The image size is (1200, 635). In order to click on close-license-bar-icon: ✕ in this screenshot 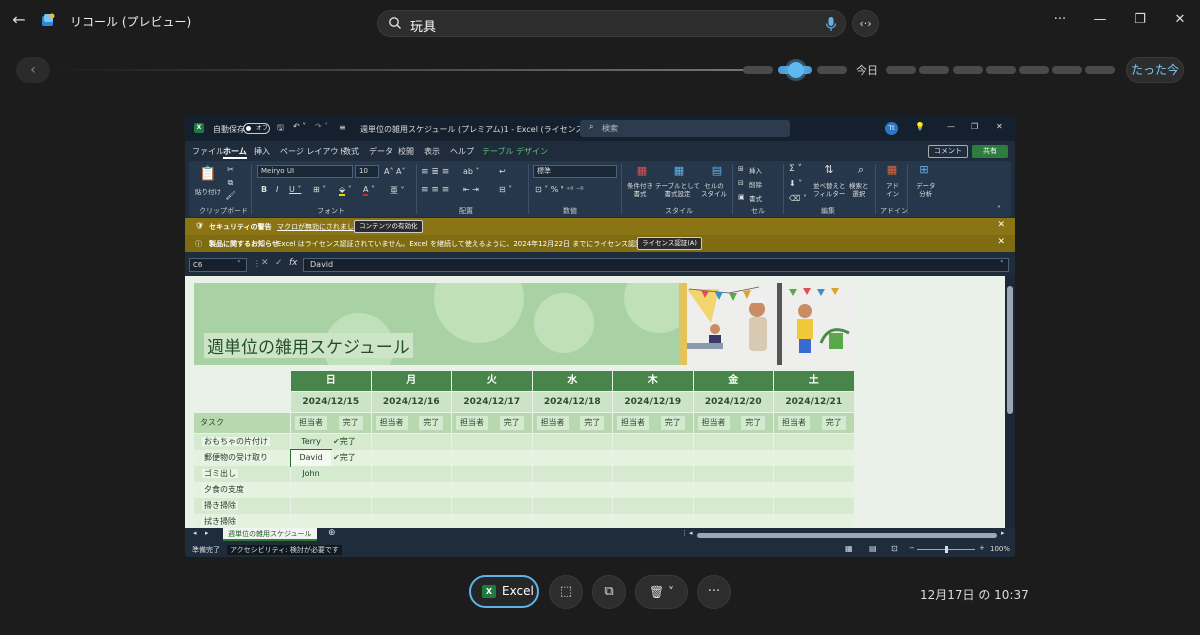, I will do `click(1001, 242)`.